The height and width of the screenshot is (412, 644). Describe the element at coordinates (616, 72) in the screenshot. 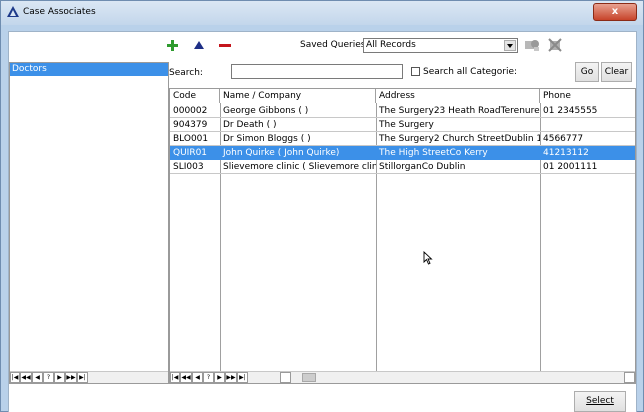

I see `clear-button: Clear` at that location.